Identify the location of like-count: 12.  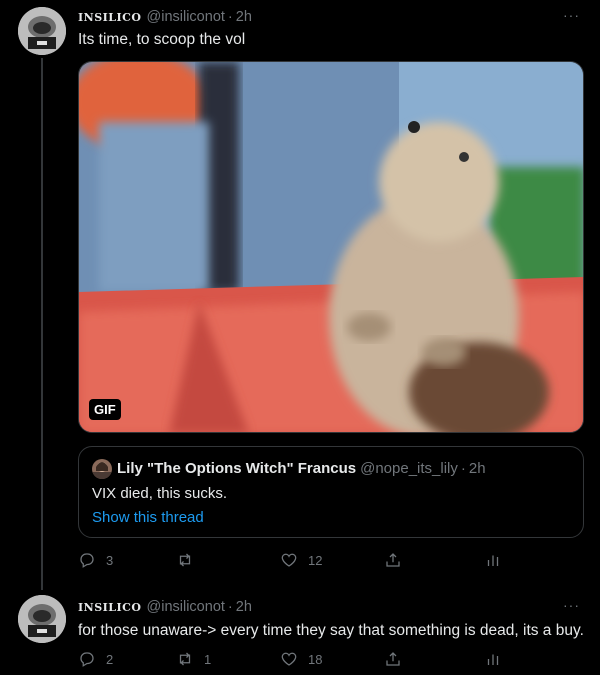
(315, 560).